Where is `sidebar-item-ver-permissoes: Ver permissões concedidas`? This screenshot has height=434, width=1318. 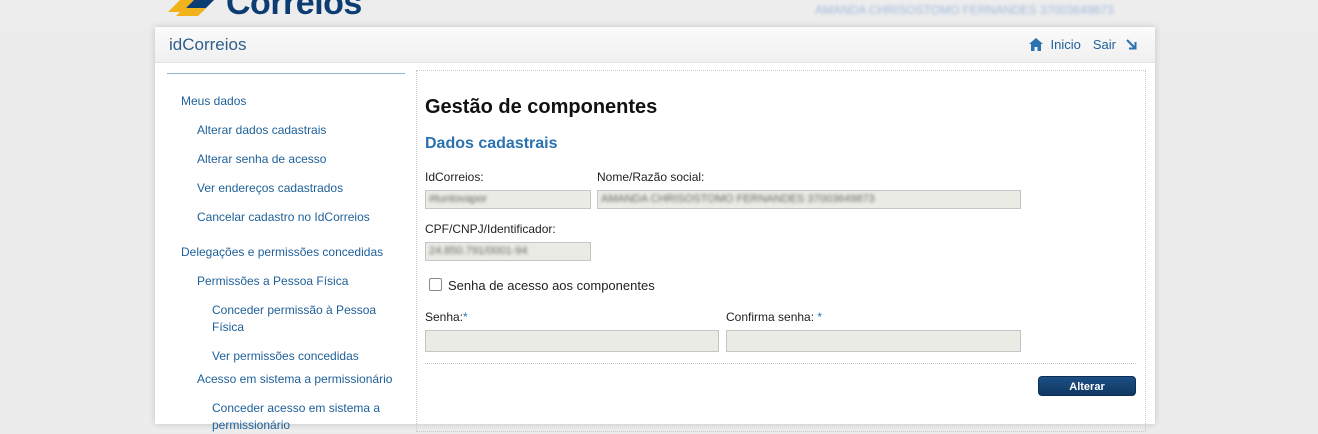 sidebar-item-ver-permissoes: Ver permissões concedidas is located at coordinates (285, 356).